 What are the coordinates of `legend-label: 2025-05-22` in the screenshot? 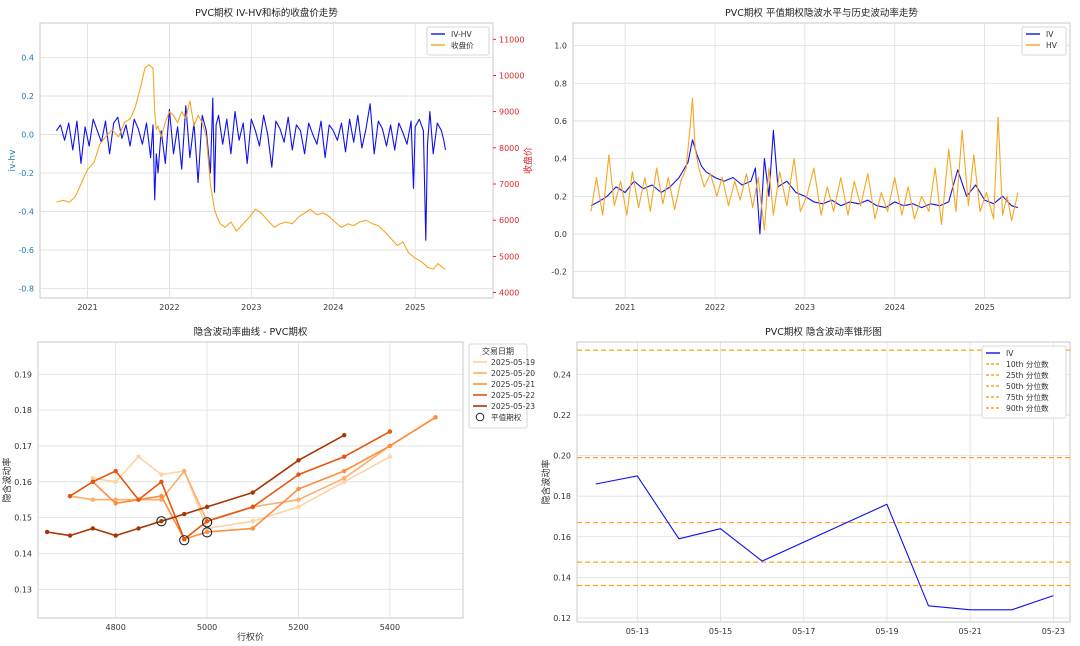 It's located at (513, 395).